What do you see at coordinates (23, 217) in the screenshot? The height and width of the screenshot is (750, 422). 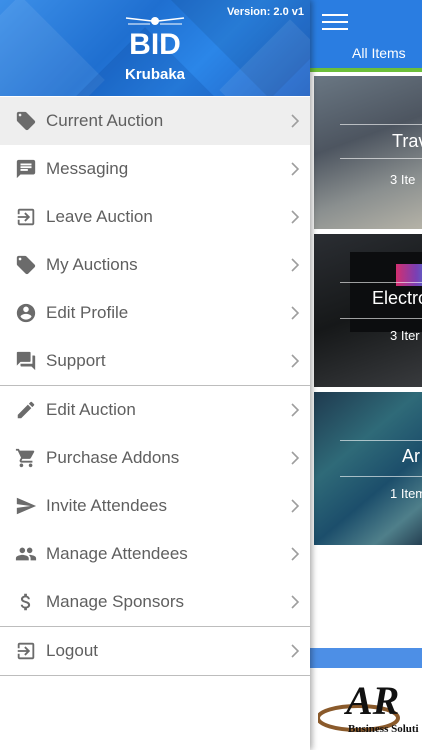 I see `exit-icon` at bounding box center [23, 217].